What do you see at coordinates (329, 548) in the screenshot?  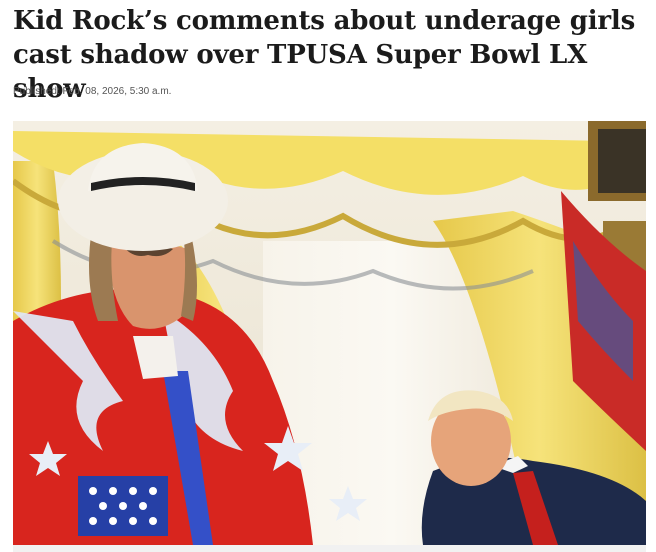 I see `image-caption-strip` at bounding box center [329, 548].